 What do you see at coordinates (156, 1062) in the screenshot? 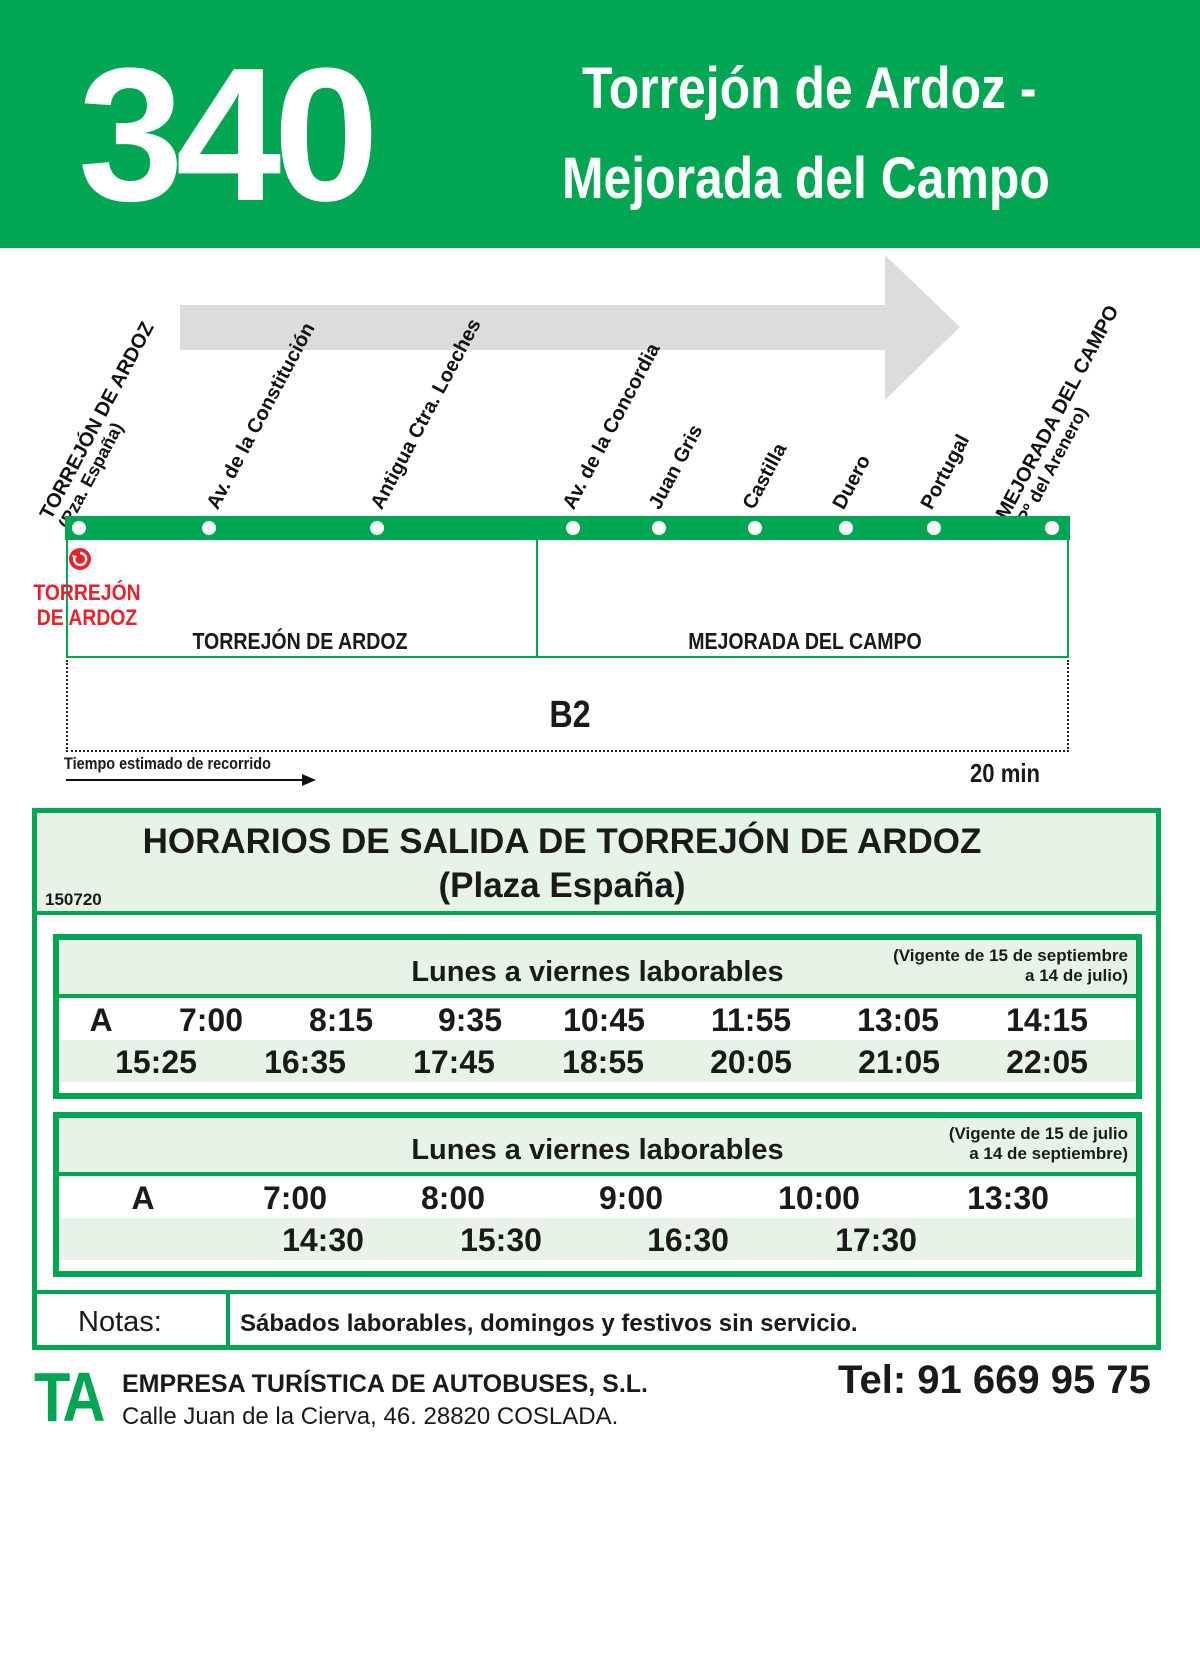
I see `departure-time: 15:25` at bounding box center [156, 1062].